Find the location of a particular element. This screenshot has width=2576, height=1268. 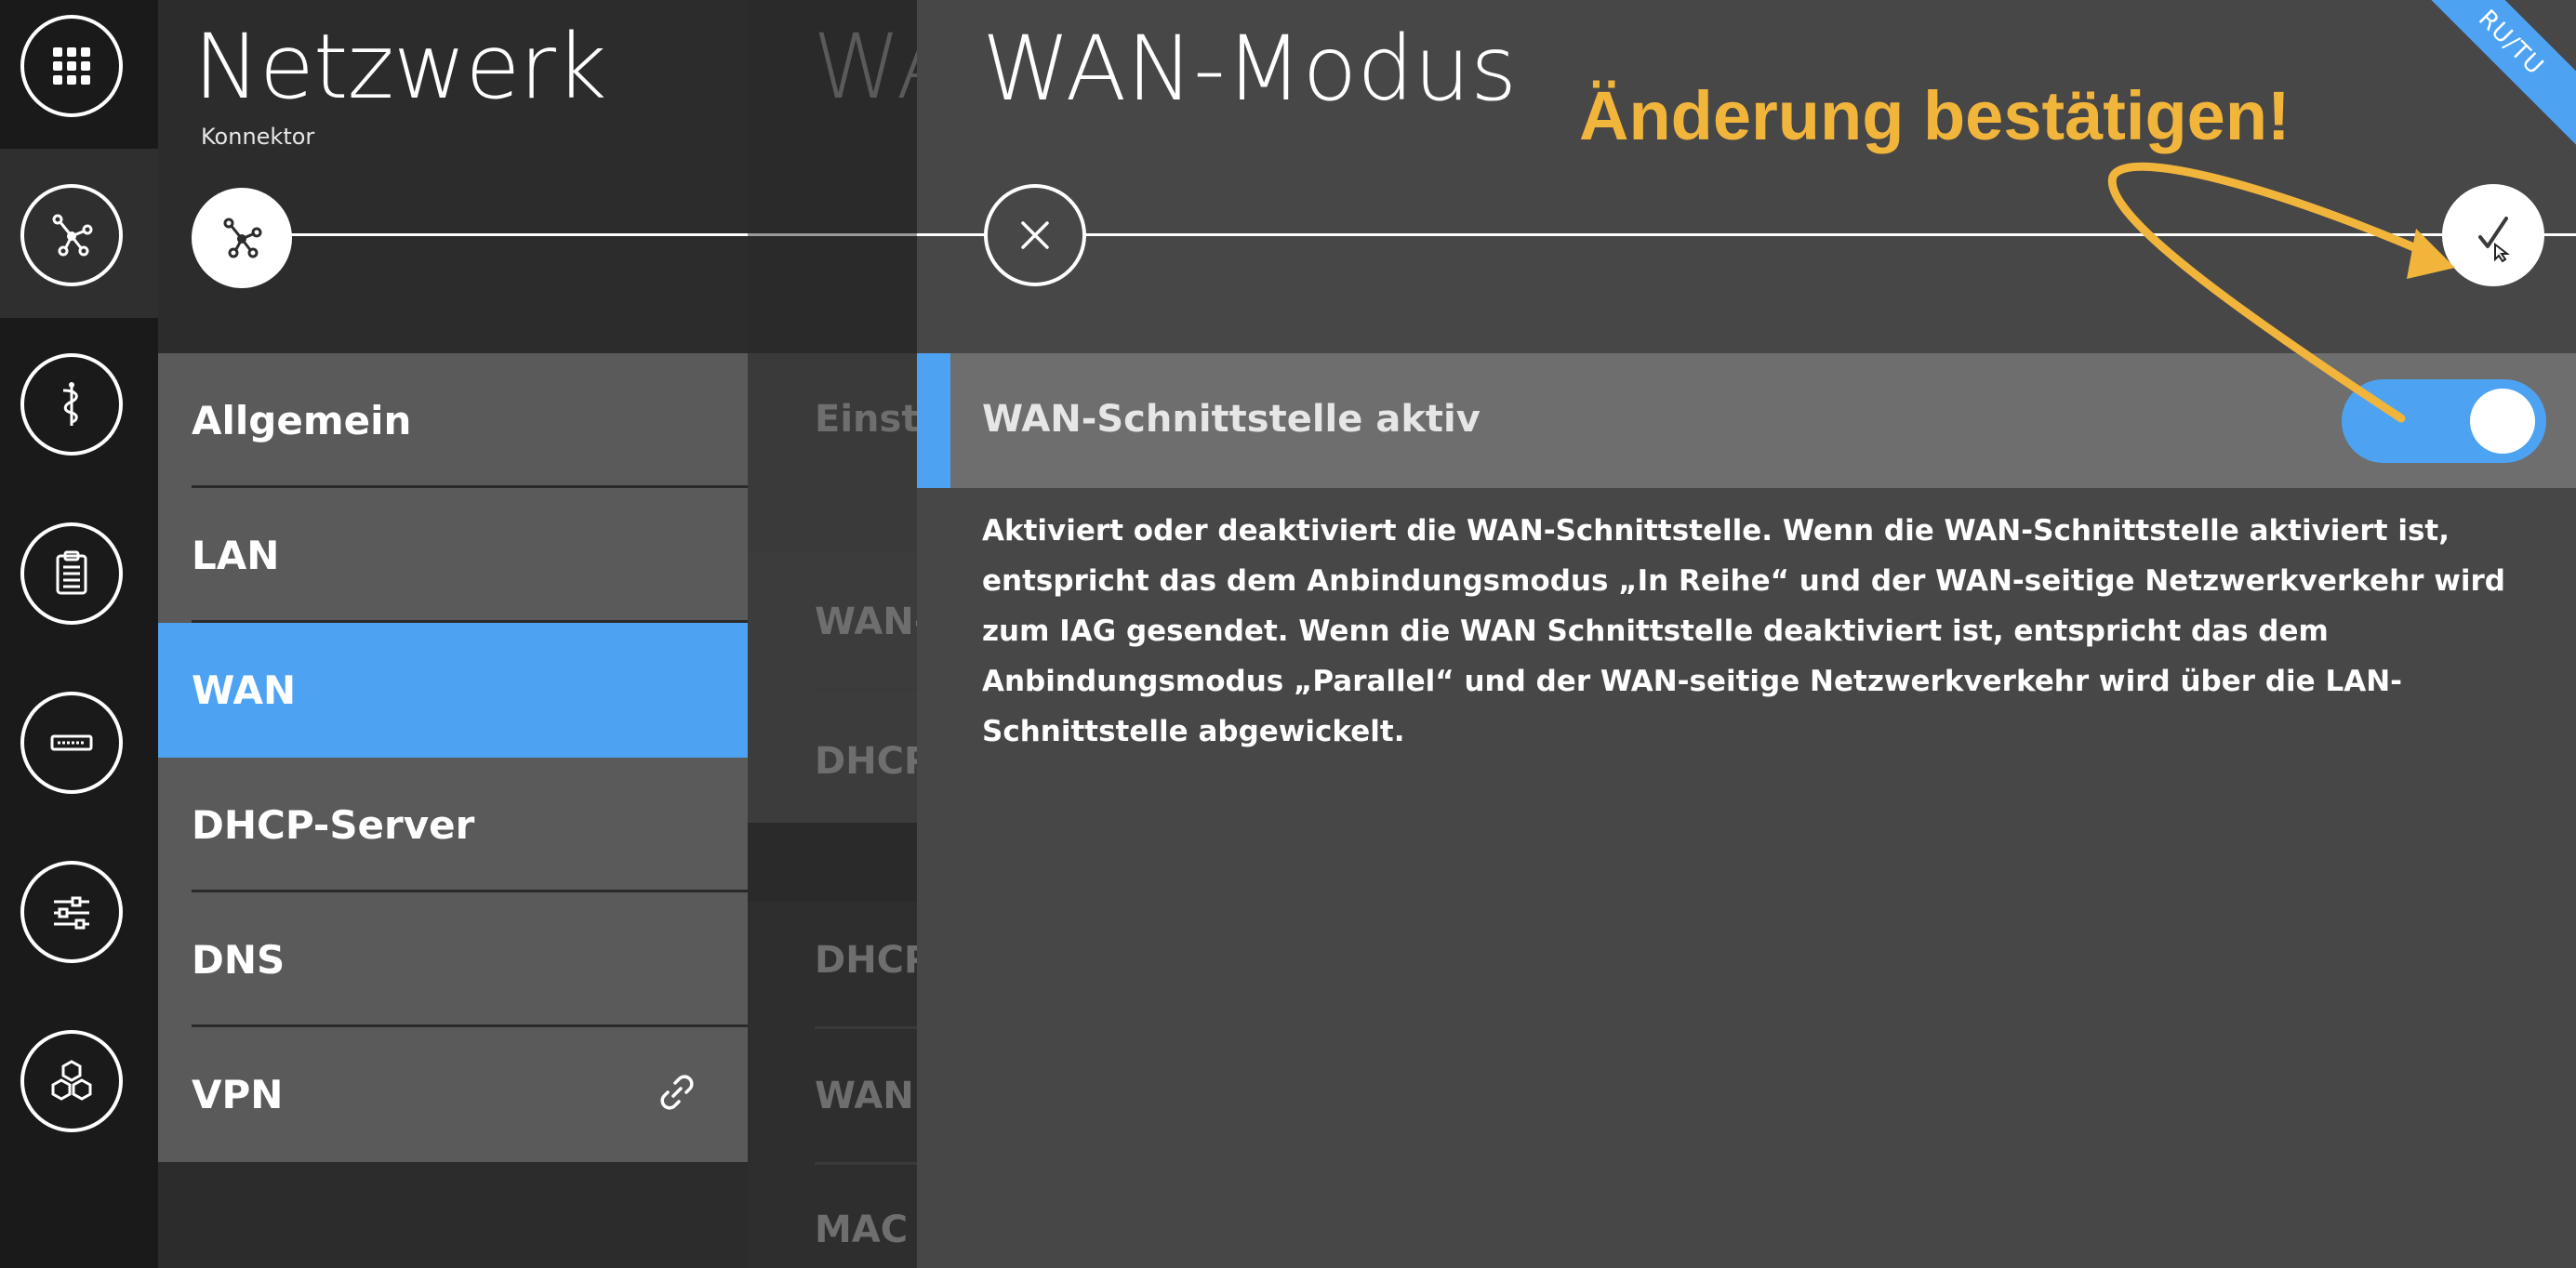

apps-grid-icon is located at coordinates (71, 66).